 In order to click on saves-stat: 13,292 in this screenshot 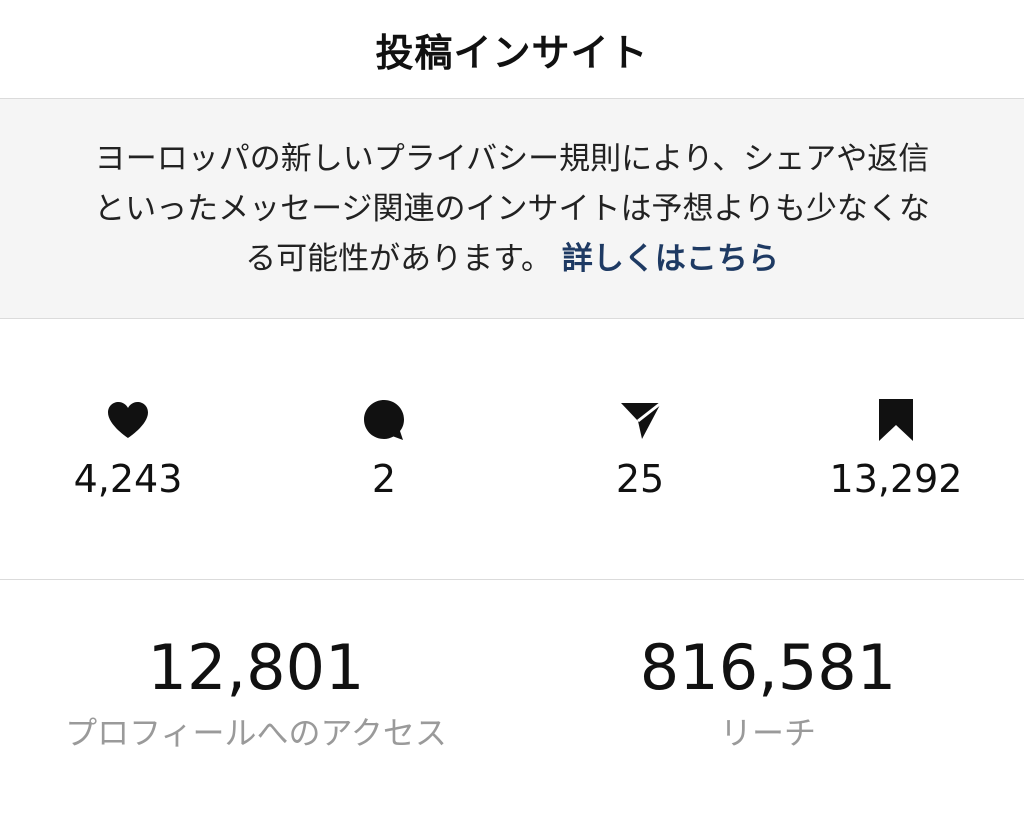, I will do `click(896, 449)`.